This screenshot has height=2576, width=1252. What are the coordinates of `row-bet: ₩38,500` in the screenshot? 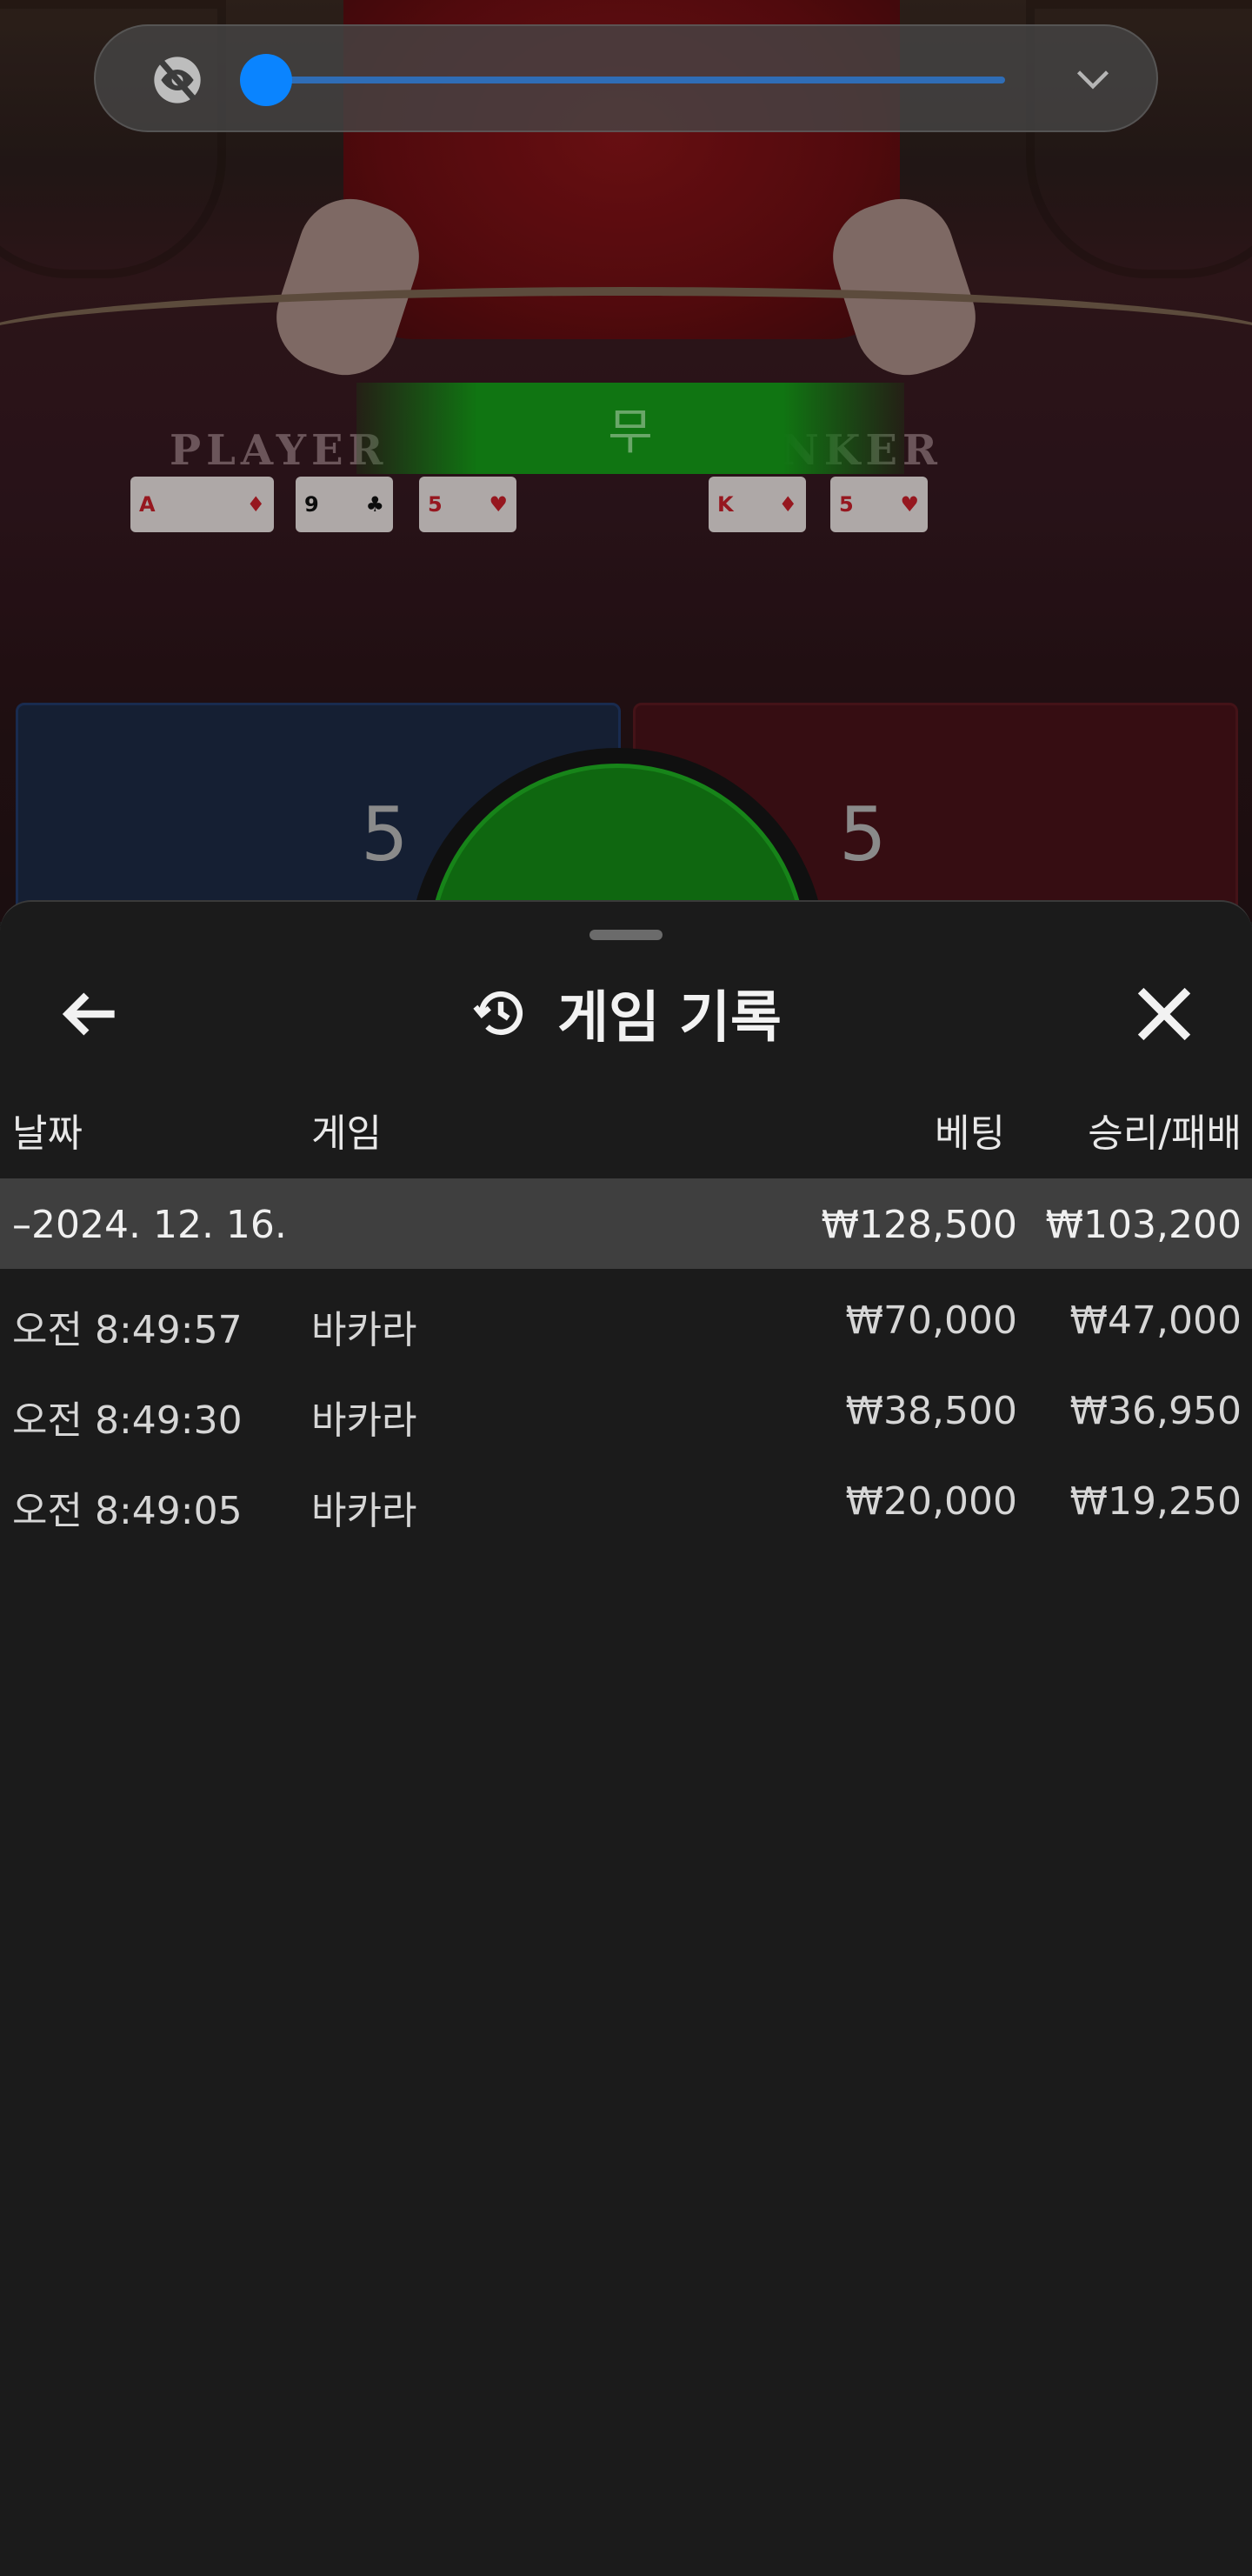 It's located at (931, 1411).